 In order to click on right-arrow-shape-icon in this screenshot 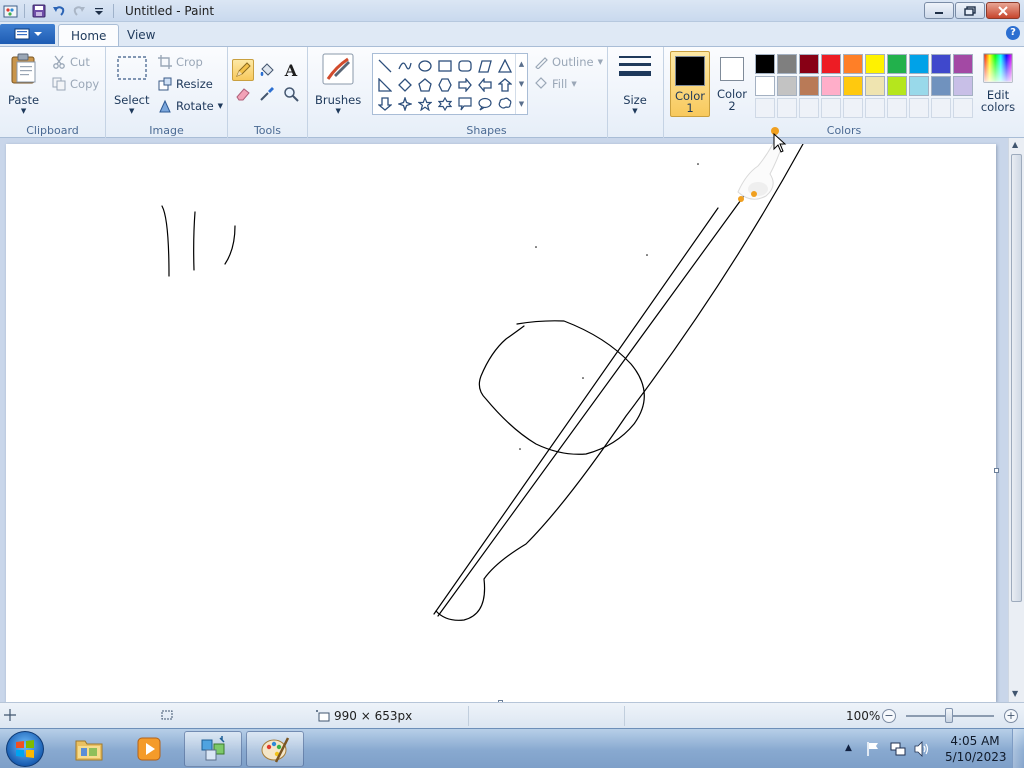, I will do `click(465, 84)`.